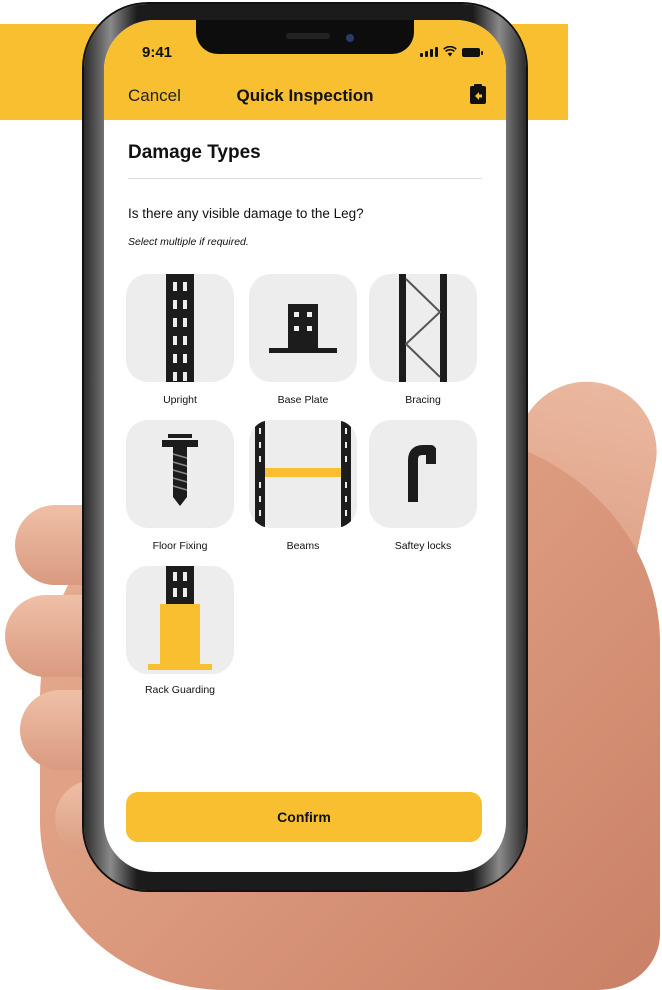 This screenshot has width=662, height=990. What do you see at coordinates (308, 36) in the screenshot?
I see `speaker` at bounding box center [308, 36].